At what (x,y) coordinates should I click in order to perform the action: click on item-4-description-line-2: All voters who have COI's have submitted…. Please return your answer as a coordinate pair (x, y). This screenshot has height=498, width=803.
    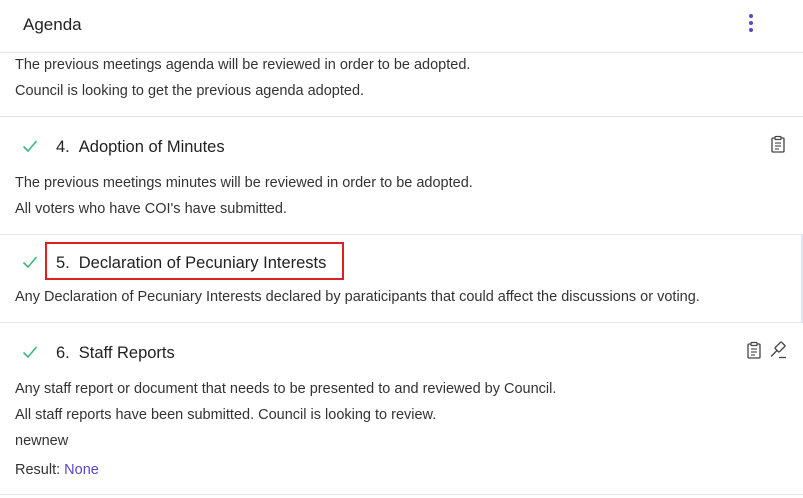
    Looking at the image, I should click on (151, 209).